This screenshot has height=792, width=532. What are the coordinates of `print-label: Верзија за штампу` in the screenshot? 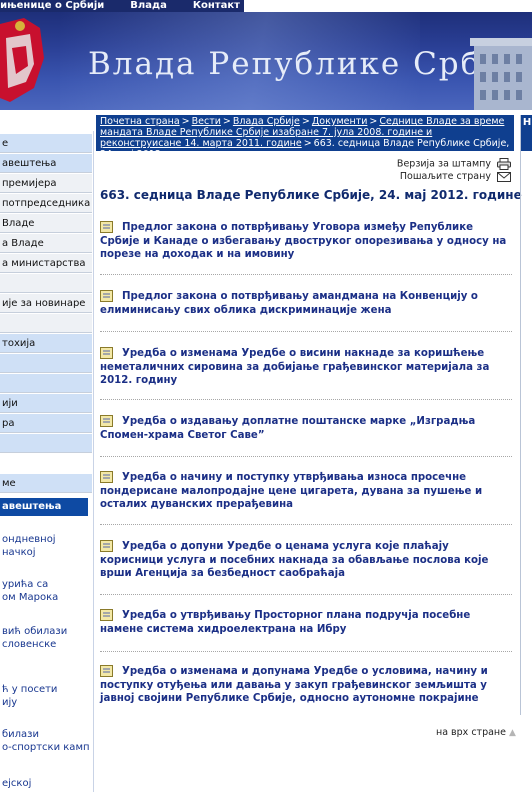 It's located at (443, 164).